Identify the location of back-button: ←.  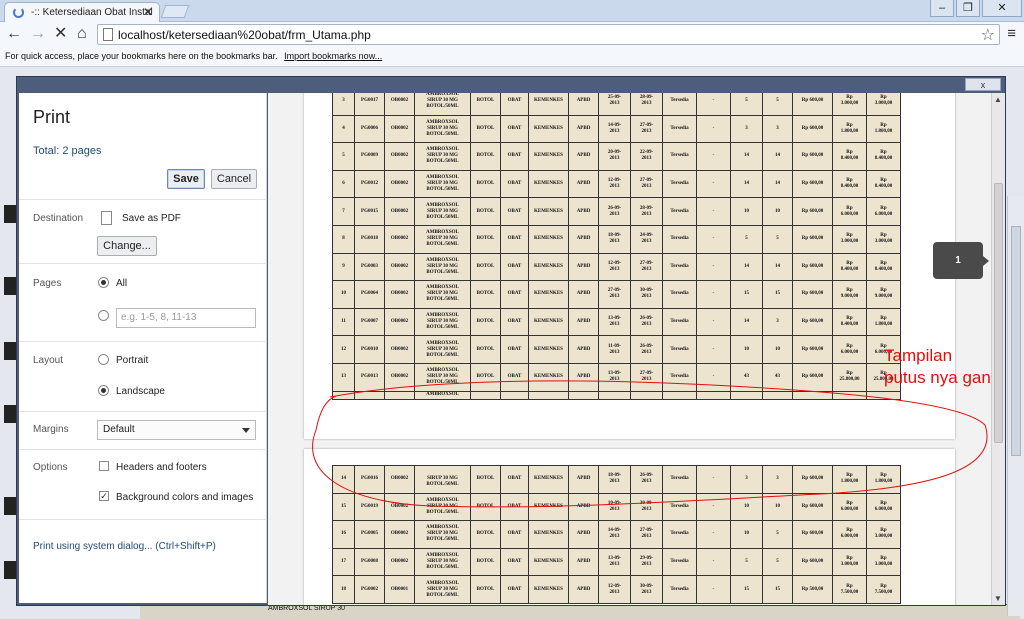
(14, 34).